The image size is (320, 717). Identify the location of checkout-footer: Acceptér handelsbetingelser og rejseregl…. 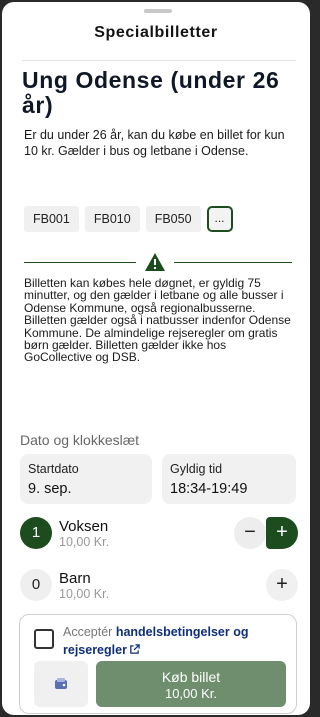
(158, 664).